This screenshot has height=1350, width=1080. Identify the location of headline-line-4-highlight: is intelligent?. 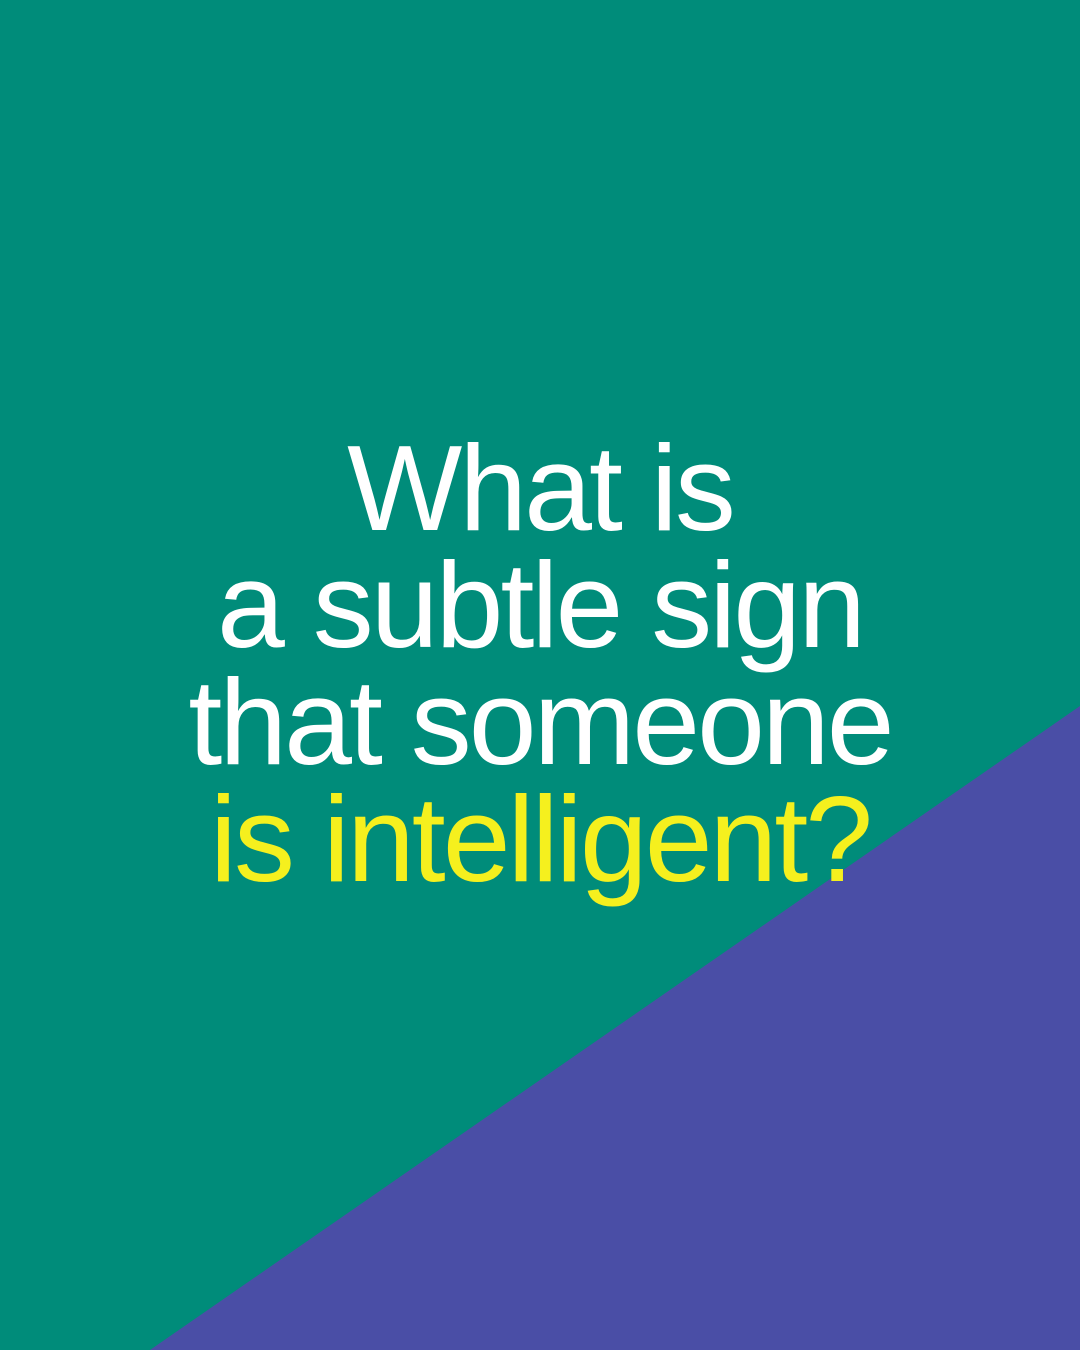
(541, 839).